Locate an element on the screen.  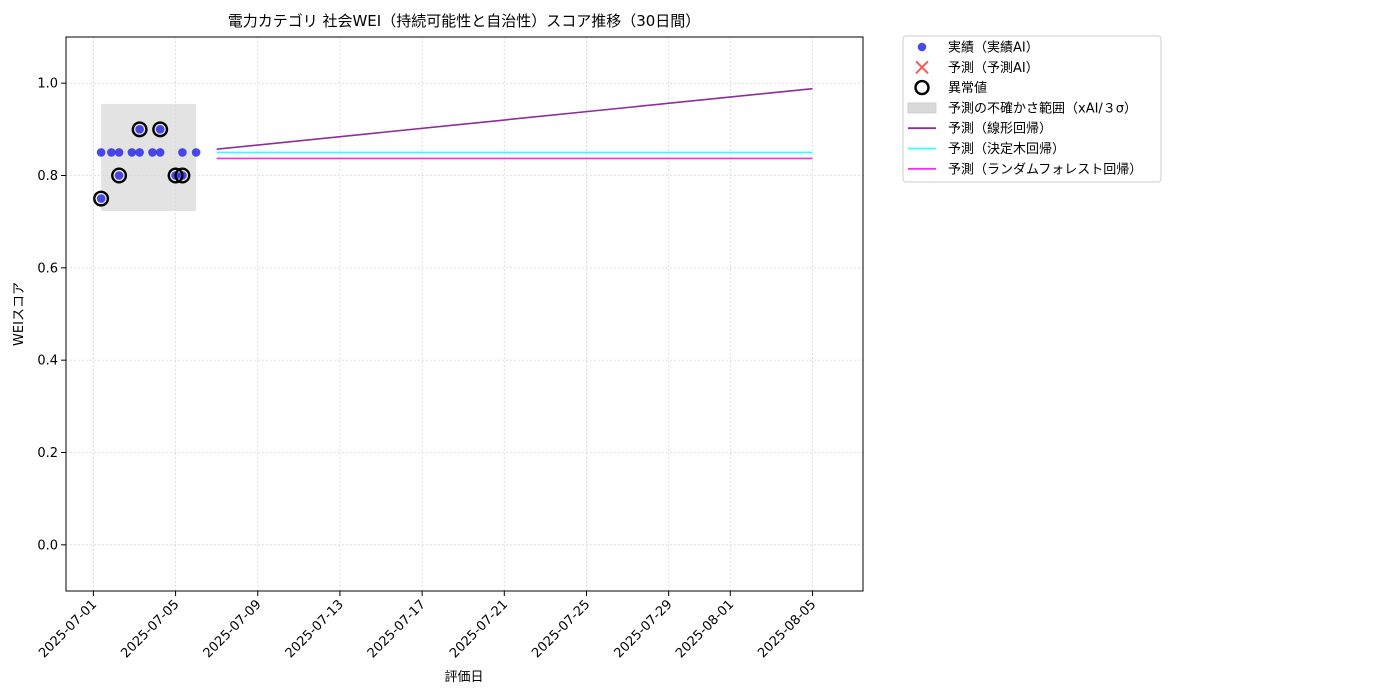
y-tick-label: 0.0 is located at coordinates (47, 545).